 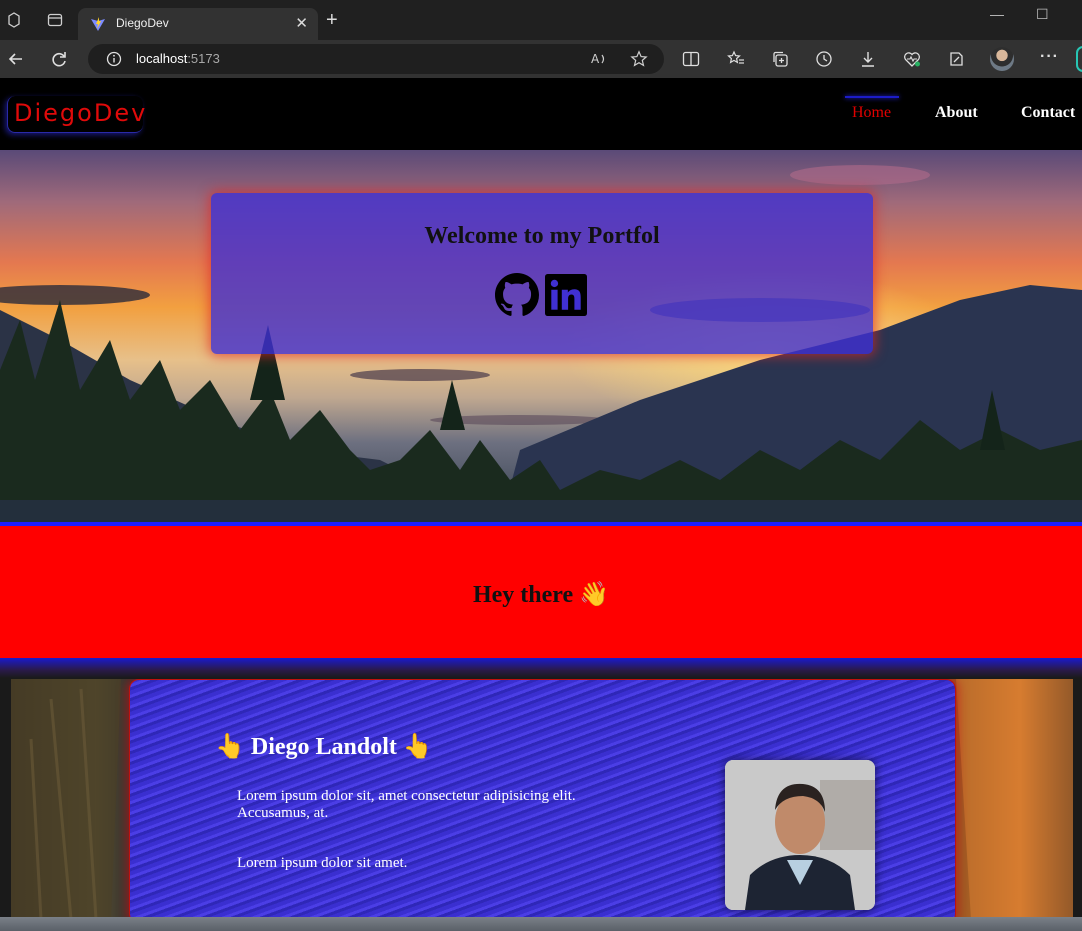 What do you see at coordinates (203, 58) in the screenshot?
I see `address-port: :5173` at bounding box center [203, 58].